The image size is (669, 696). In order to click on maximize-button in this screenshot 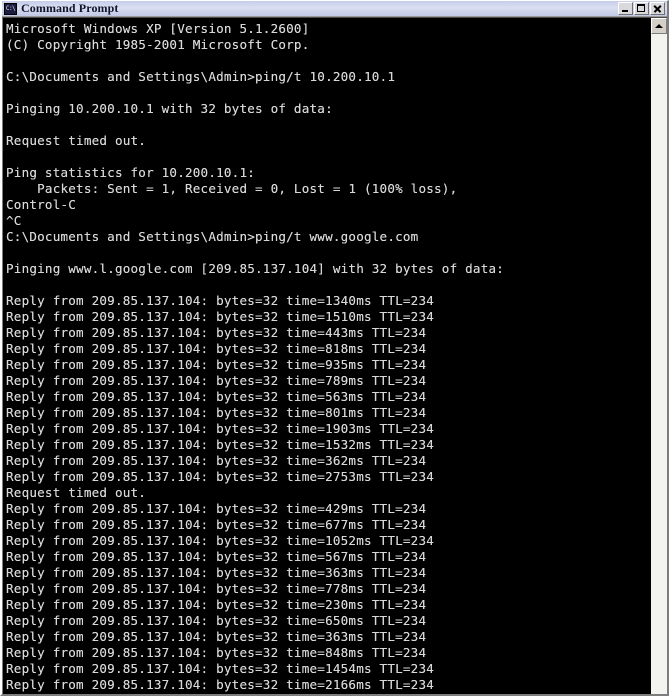, I will do `click(641, 8)`.